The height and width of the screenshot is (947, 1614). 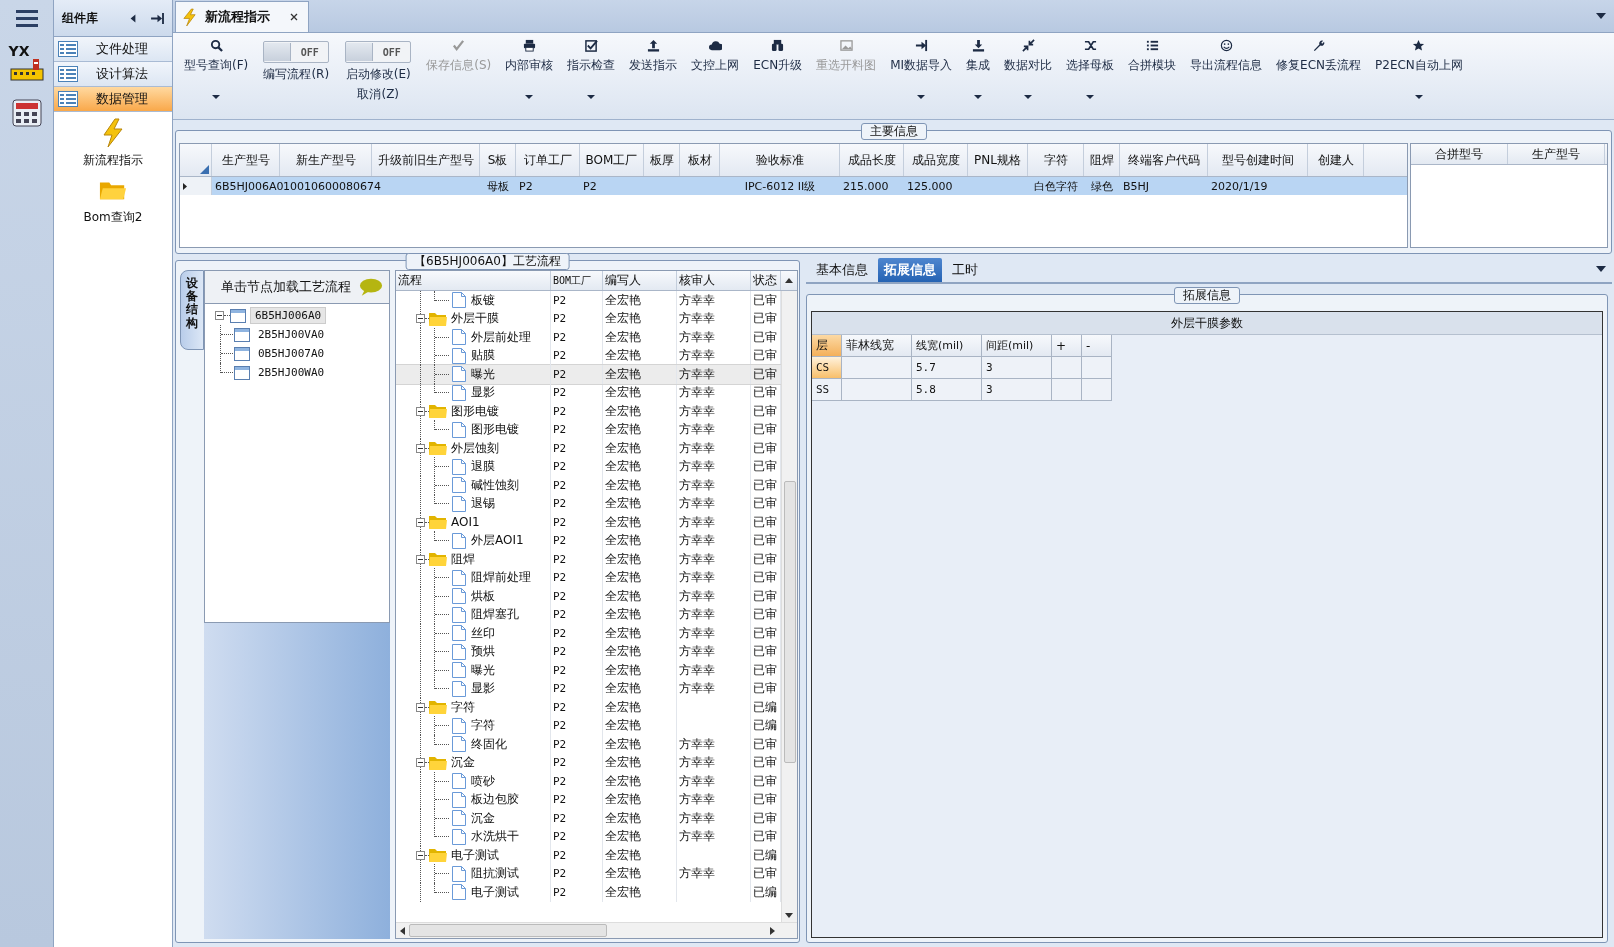 I want to click on nav-item: 数据管理, so click(x=113, y=99).